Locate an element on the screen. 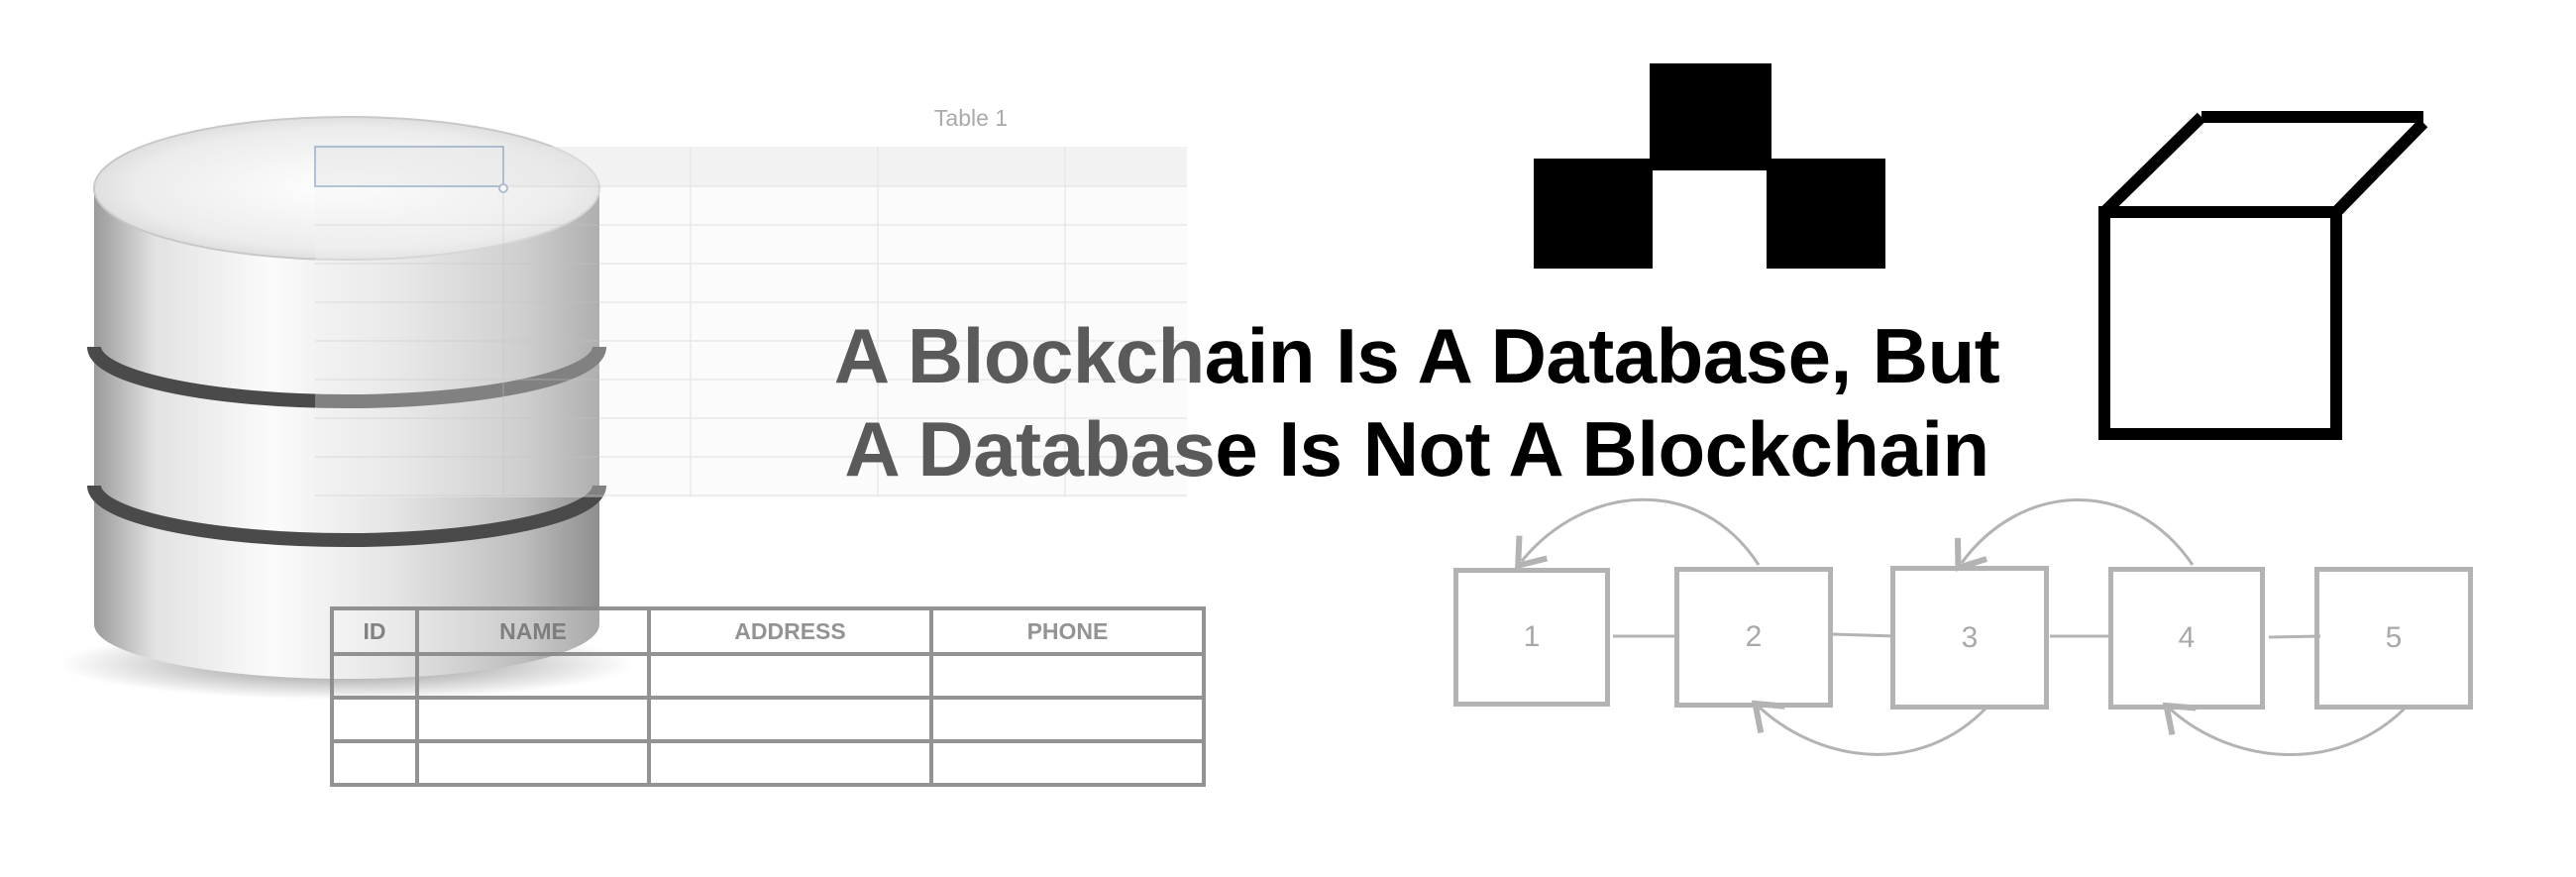 Image resolution: width=2576 pixels, height=877 pixels. headline-line-2: A Database Is Not A Blockchain is located at coordinates (1417, 449).